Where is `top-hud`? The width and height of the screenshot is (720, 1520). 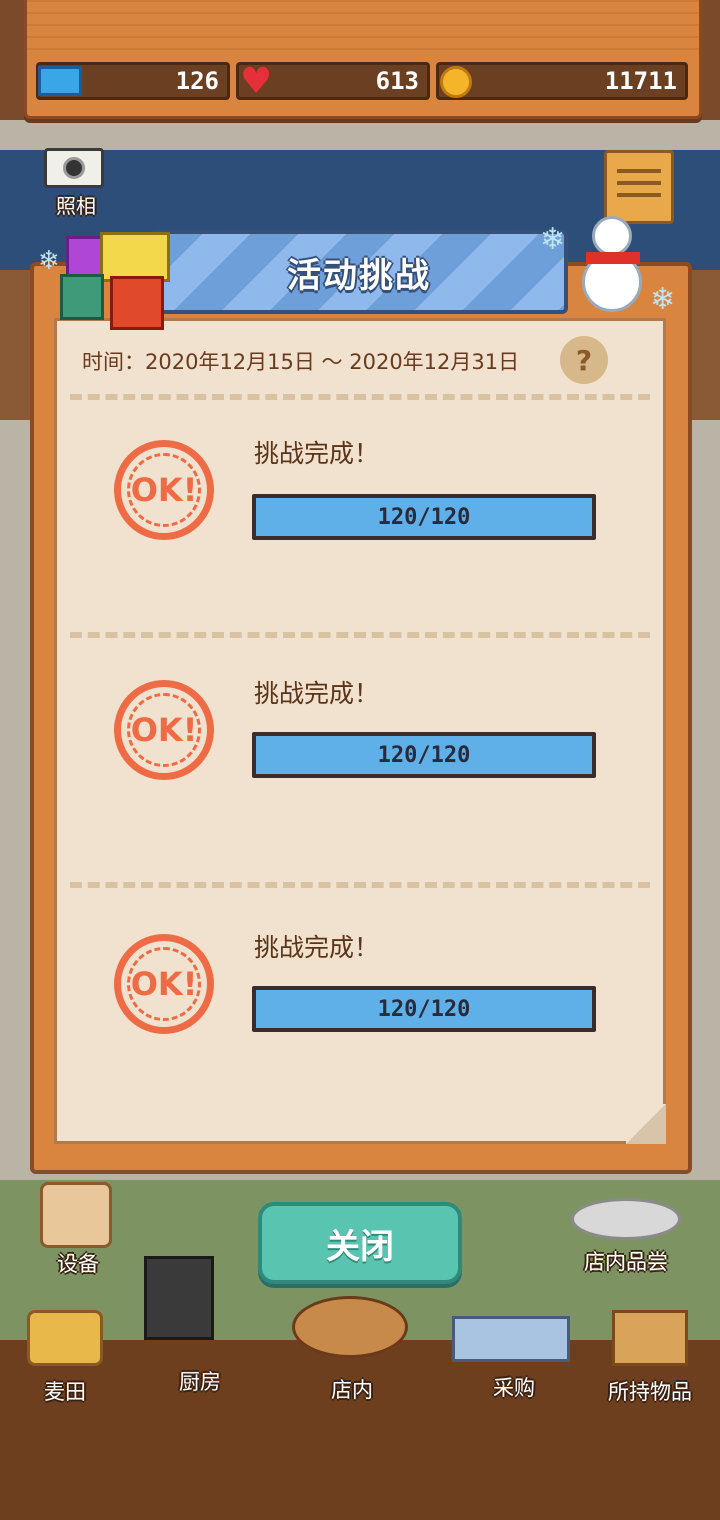
top-hud is located at coordinates (363, 59).